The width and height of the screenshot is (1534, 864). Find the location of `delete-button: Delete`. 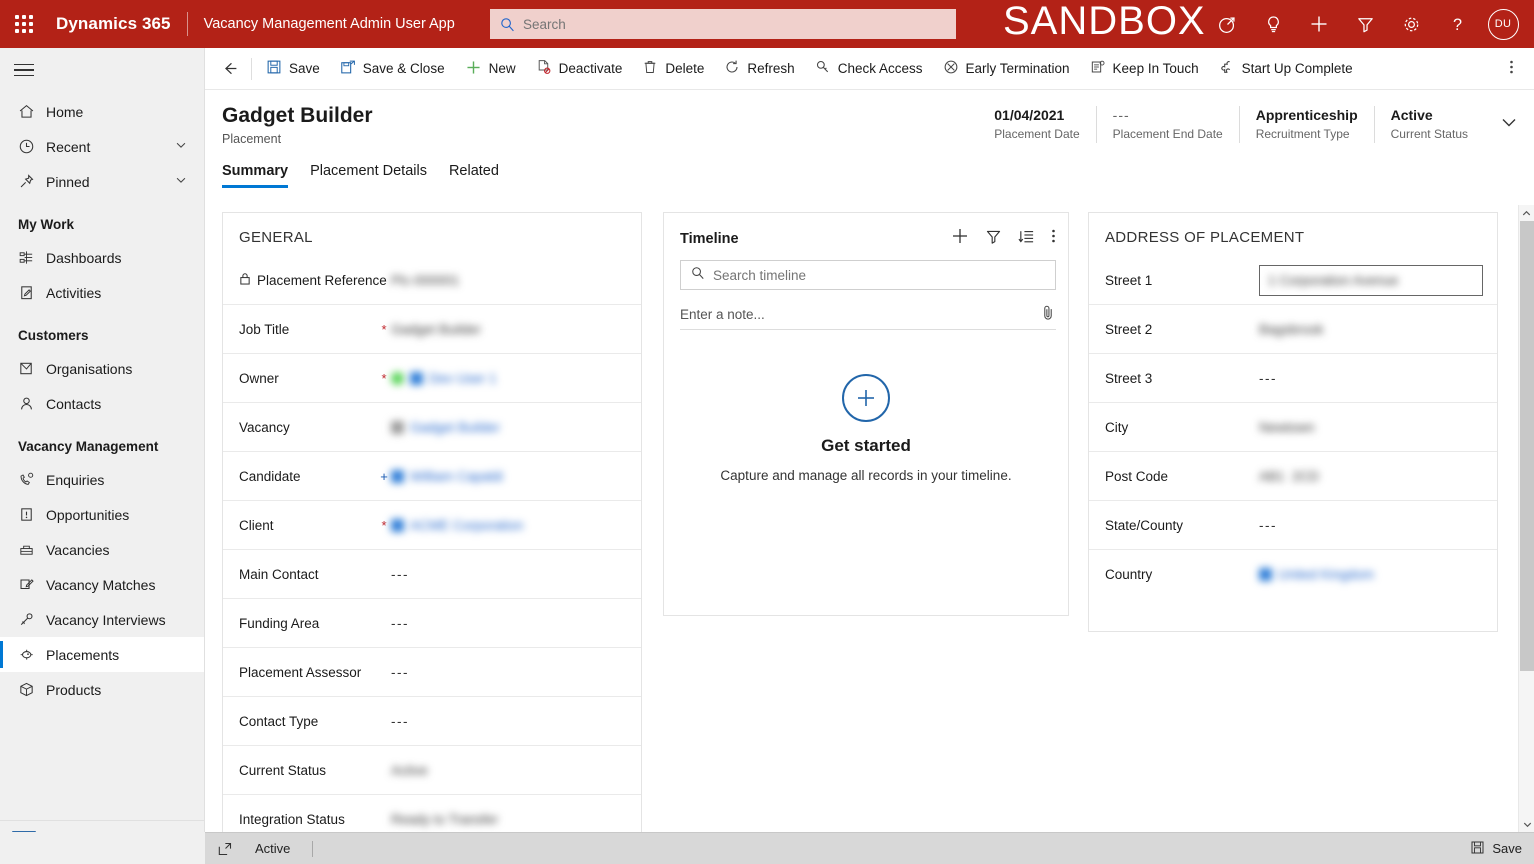

delete-button: Delete is located at coordinates (673, 69).